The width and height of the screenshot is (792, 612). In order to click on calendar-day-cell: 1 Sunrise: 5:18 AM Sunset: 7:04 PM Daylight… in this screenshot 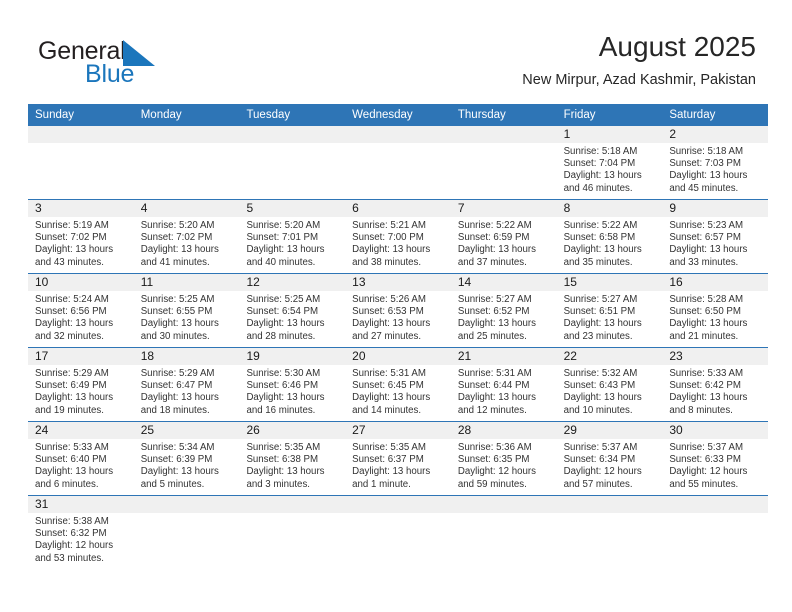, I will do `click(609, 162)`.